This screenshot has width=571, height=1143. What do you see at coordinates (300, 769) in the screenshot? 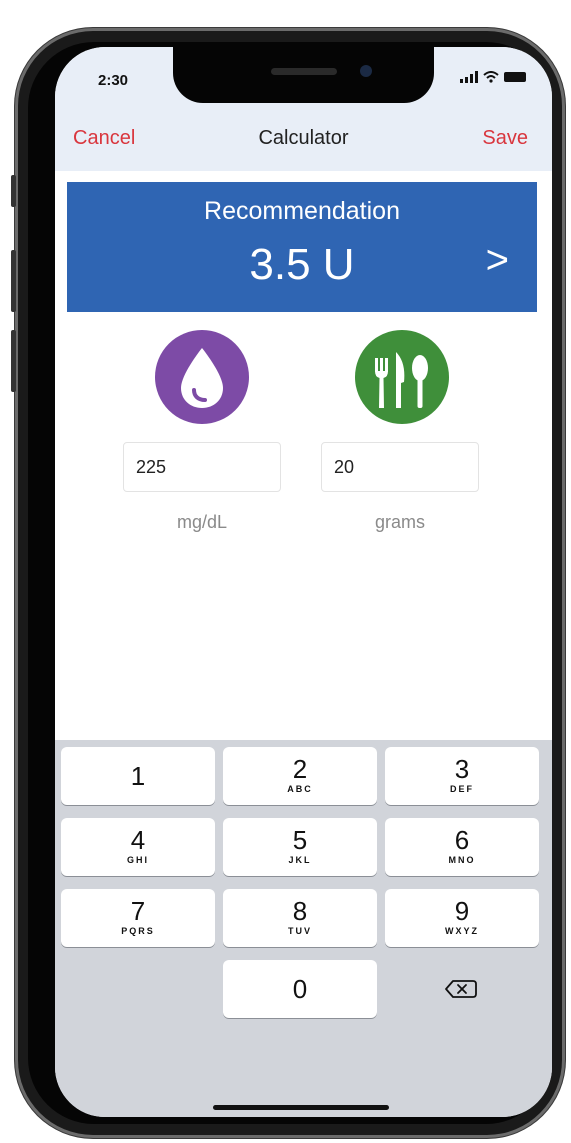
I see `key-digit: 2` at bounding box center [300, 769].